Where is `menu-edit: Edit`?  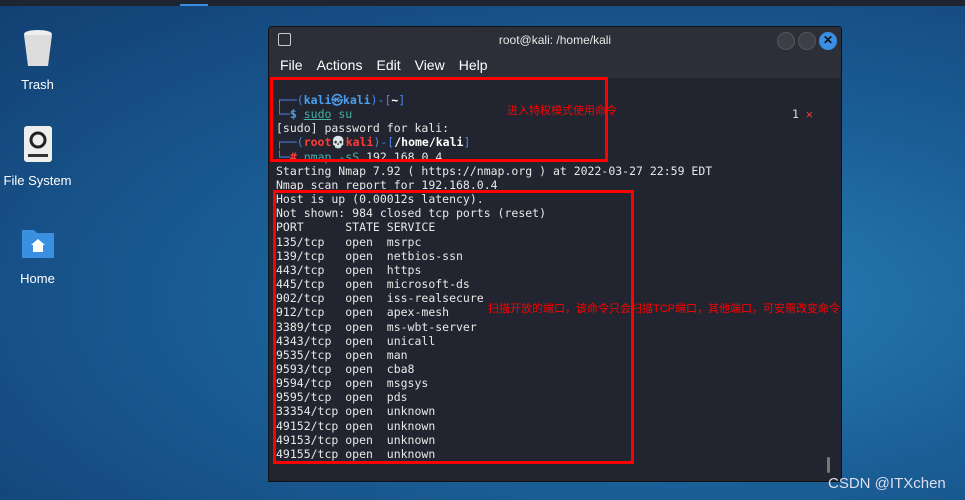 menu-edit: Edit is located at coordinates (388, 65).